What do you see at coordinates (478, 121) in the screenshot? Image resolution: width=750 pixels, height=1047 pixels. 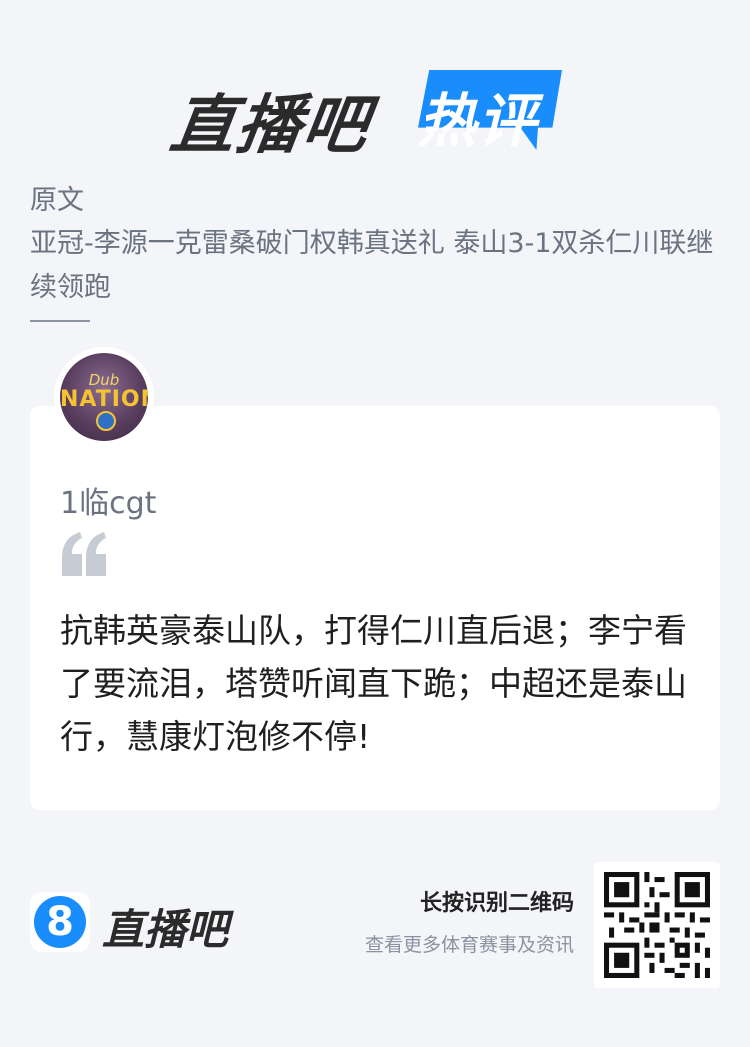 I see `logo-badge-text: 热评` at bounding box center [478, 121].